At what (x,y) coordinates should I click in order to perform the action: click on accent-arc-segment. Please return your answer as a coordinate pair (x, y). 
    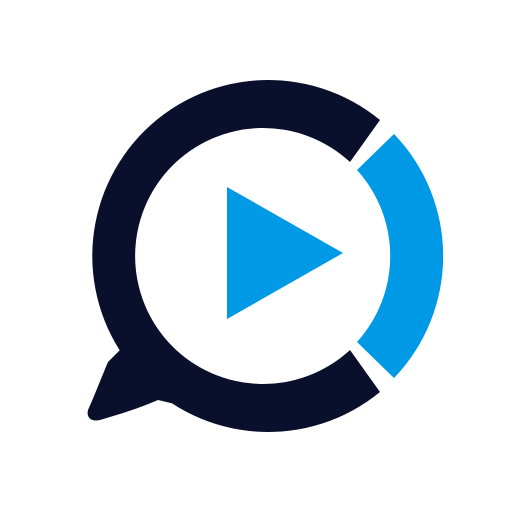
    Looking at the image, I should click on (400, 256).